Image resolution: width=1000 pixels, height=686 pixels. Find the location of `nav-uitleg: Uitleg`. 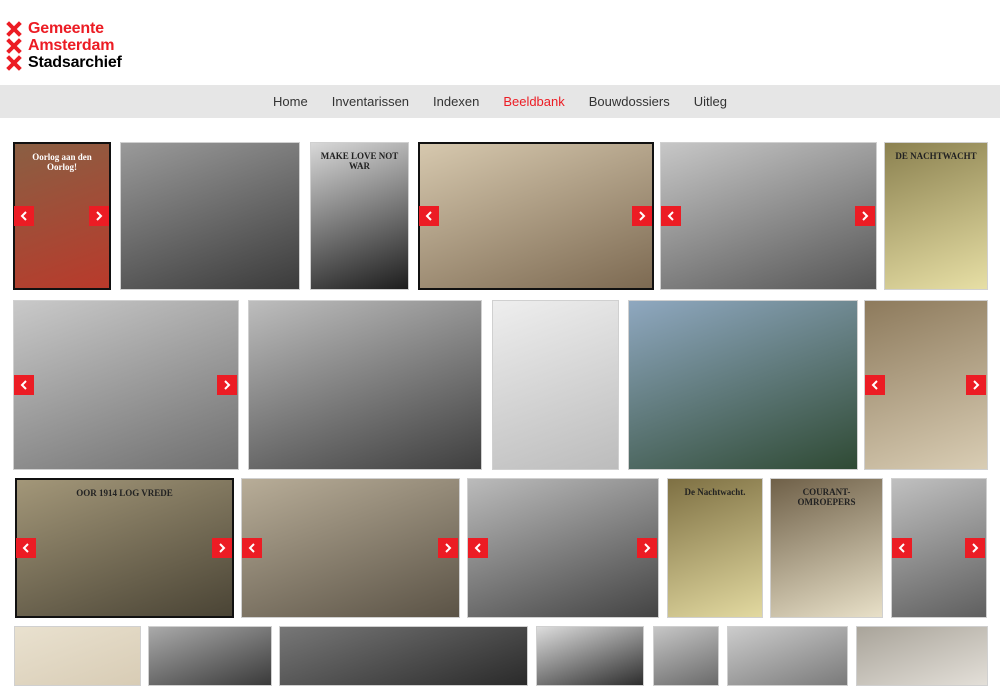

nav-uitleg: Uitleg is located at coordinates (710, 101).